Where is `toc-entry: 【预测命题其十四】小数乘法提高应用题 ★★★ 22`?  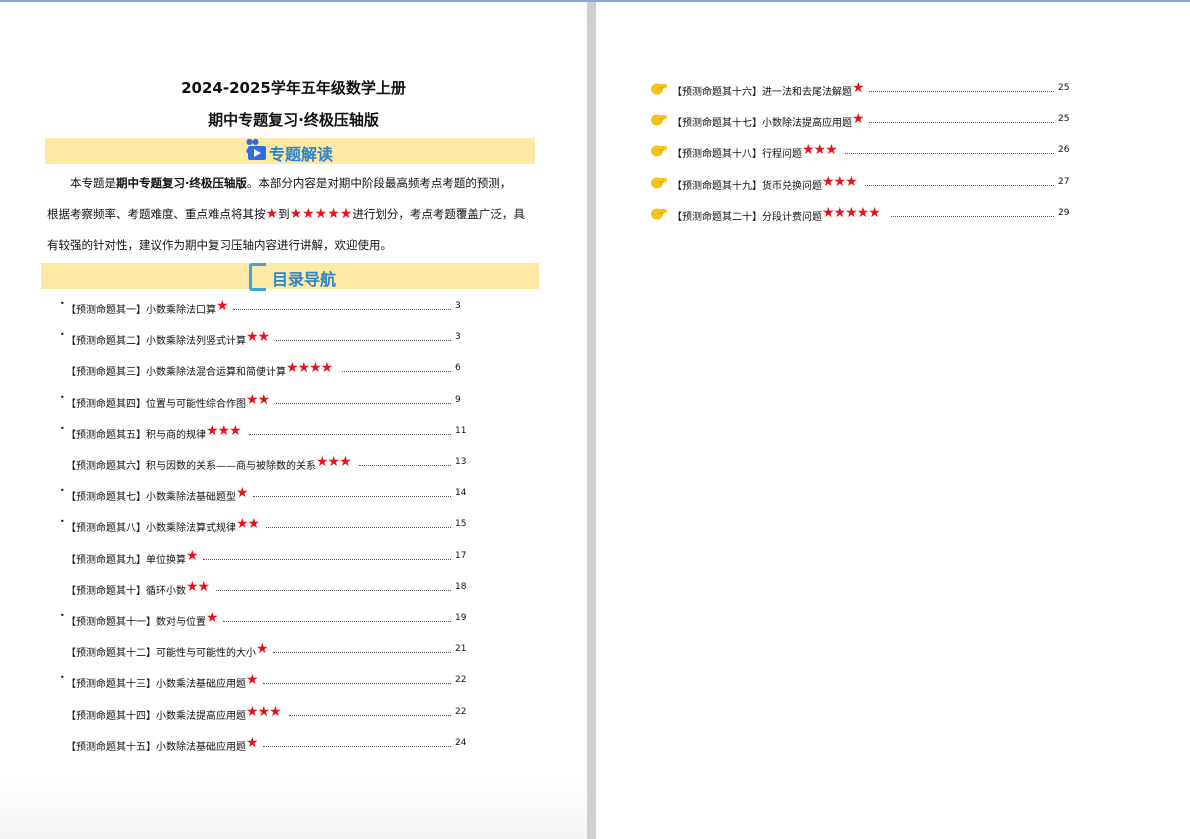
toc-entry: 【预测命题其十四】小数乘法提高应用题 ★★★ 22 is located at coordinates (263, 712).